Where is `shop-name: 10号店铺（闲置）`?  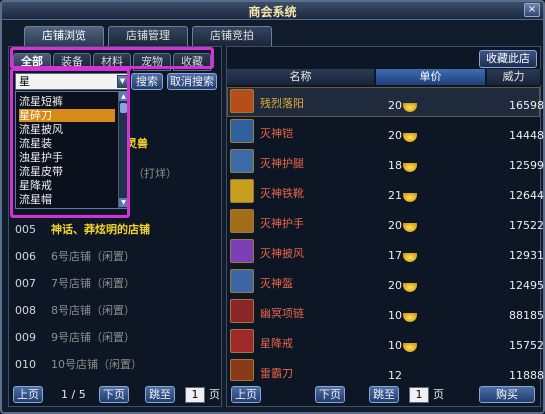 shop-name: 10号店铺（闲置） is located at coordinates (96, 364).